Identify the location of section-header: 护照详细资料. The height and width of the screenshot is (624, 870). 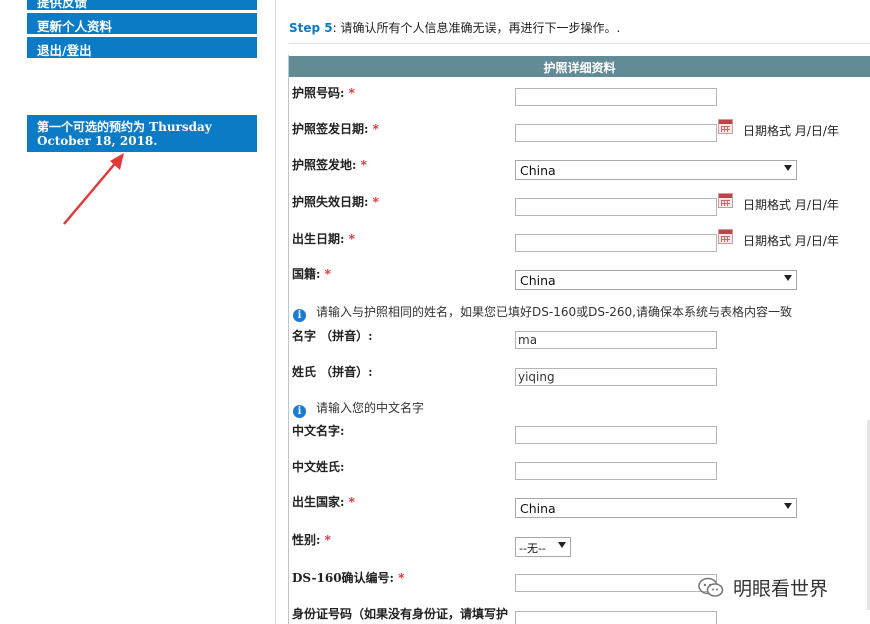
(579, 66).